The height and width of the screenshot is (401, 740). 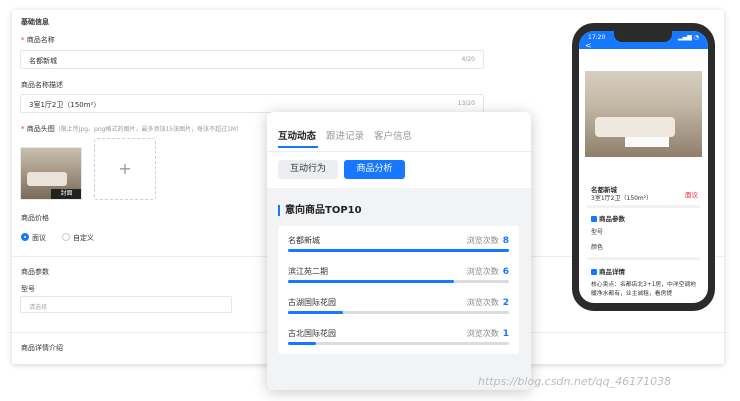 I want to click on rank-item: 名都新城 浏览次数 8, so click(x=398, y=246).